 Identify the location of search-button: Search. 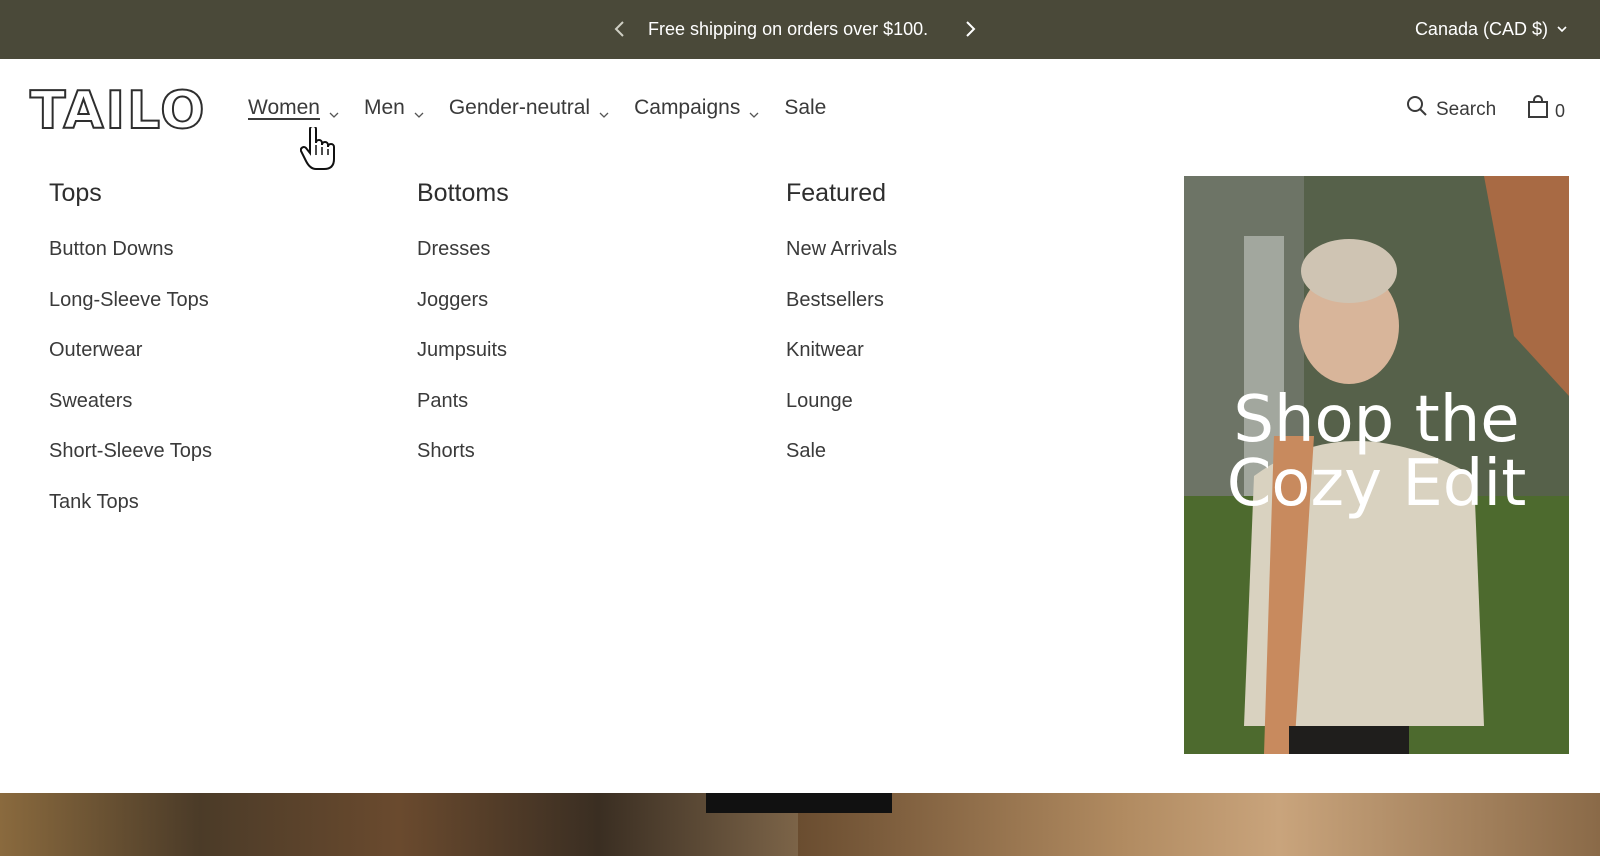
(1451, 110).